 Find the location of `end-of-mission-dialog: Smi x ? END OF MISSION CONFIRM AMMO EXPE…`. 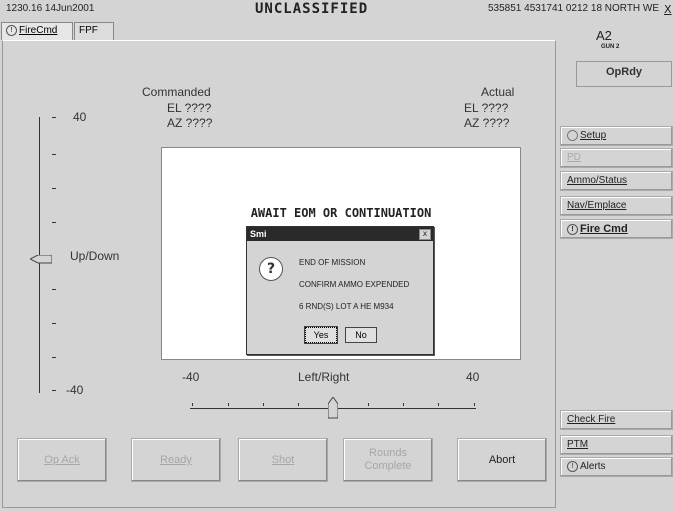

end-of-mission-dialog: Smi x ? END OF MISSION CONFIRM AMMO EXPE… is located at coordinates (340, 290).